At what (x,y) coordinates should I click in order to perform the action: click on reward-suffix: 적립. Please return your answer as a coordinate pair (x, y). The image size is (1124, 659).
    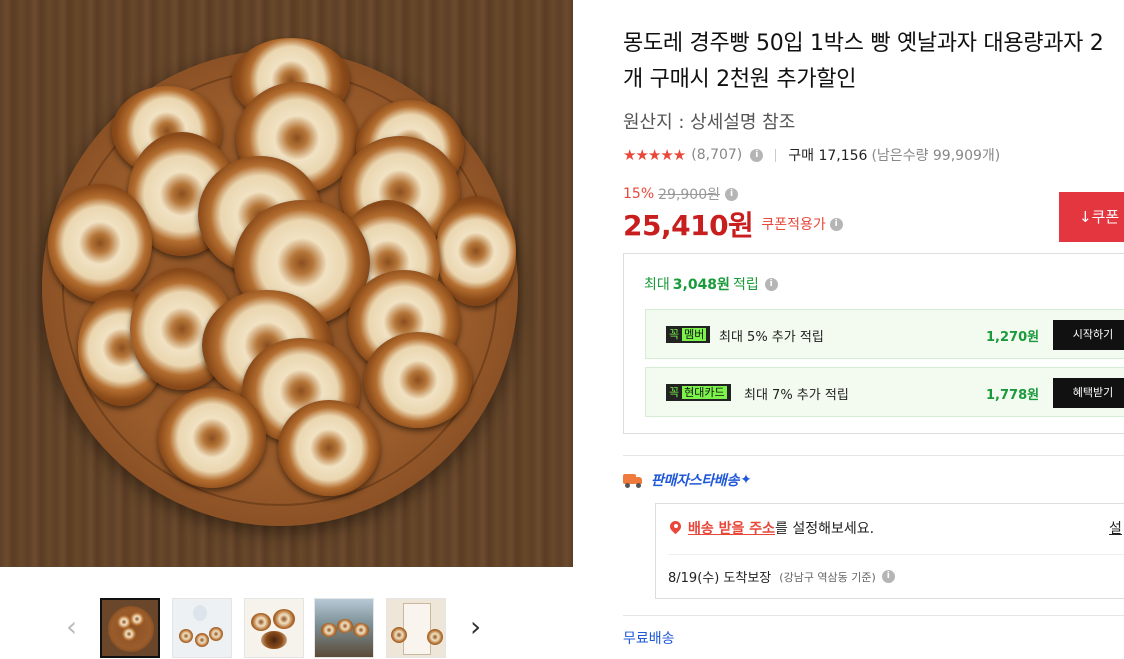
    Looking at the image, I should click on (745, 285).